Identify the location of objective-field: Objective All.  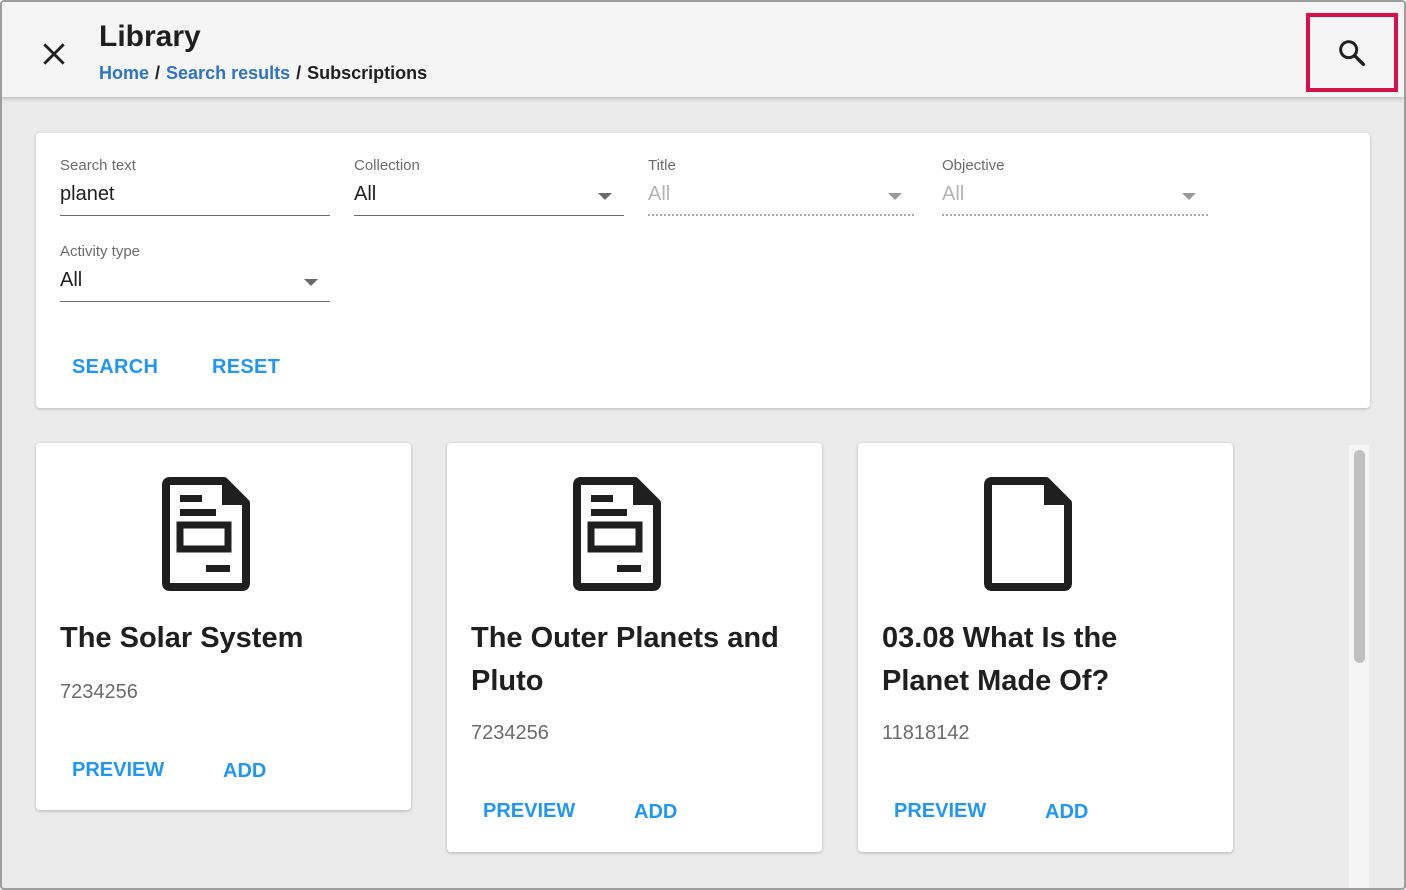
(1075, 186).